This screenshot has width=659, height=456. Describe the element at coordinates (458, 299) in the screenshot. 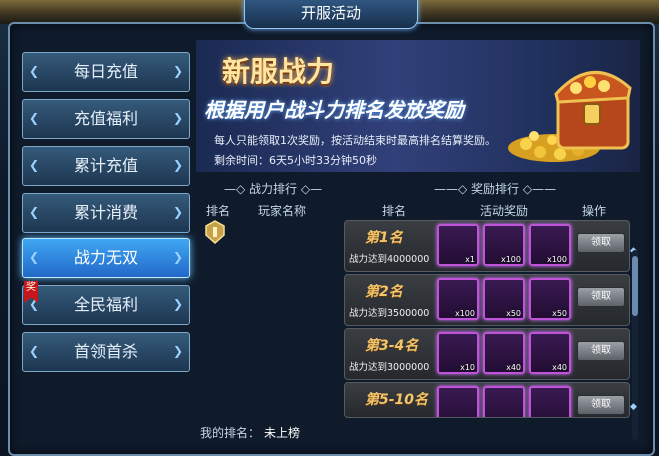

I see `red-book-icon: x100` at that location.